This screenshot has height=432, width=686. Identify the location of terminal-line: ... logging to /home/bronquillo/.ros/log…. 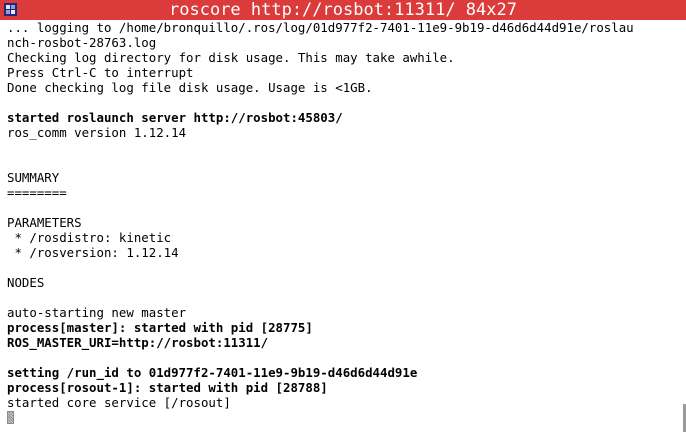
(320, 27).